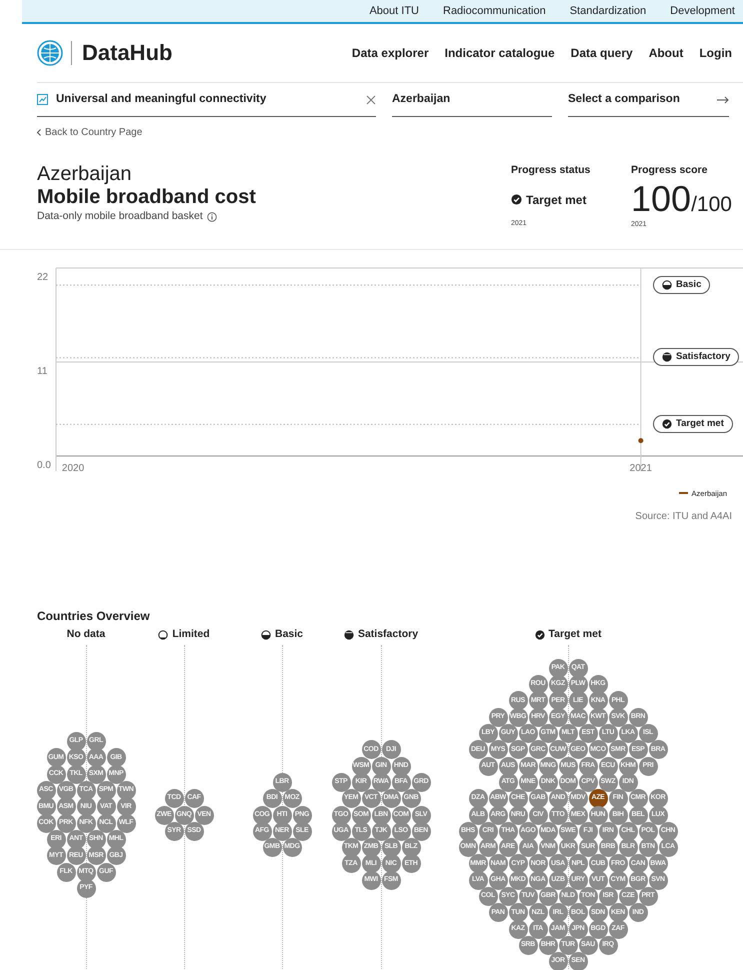 The width and height of the screenshot is (743, 970). I want to click on country-field: Azerbaijan, so click(472, 100).